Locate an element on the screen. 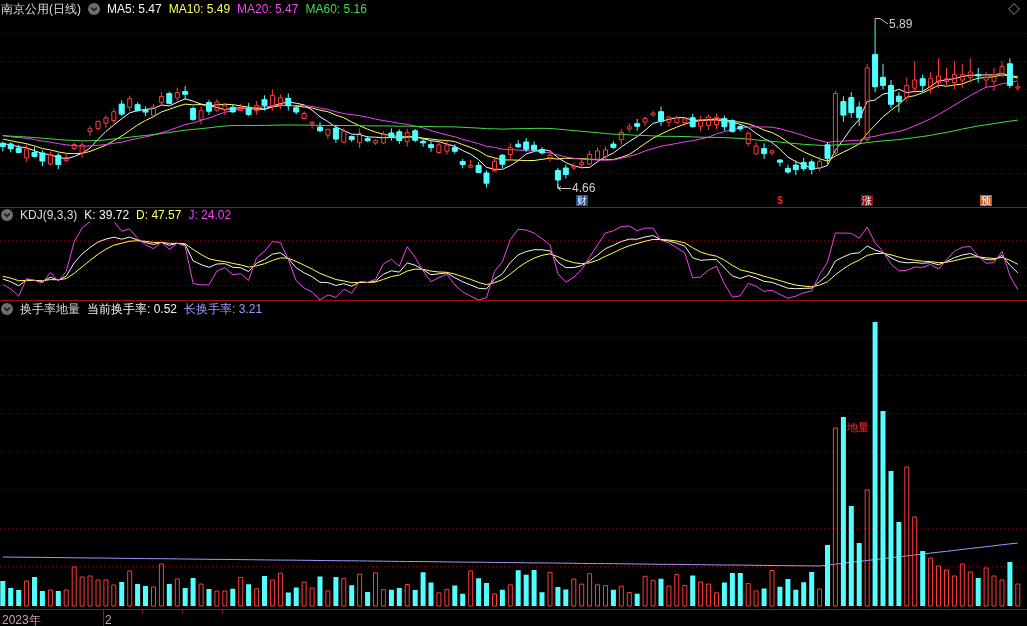 The image size is (1027, 626). indicator-title: KDJ(9,3,3) is located at coordinates (49, 215).